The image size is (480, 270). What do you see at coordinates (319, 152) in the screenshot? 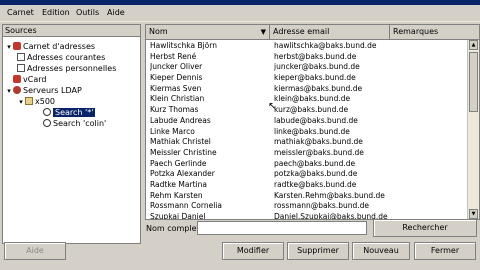
I see `row-email: meissler@baks.bund.de` at bounding box center [319, 152].